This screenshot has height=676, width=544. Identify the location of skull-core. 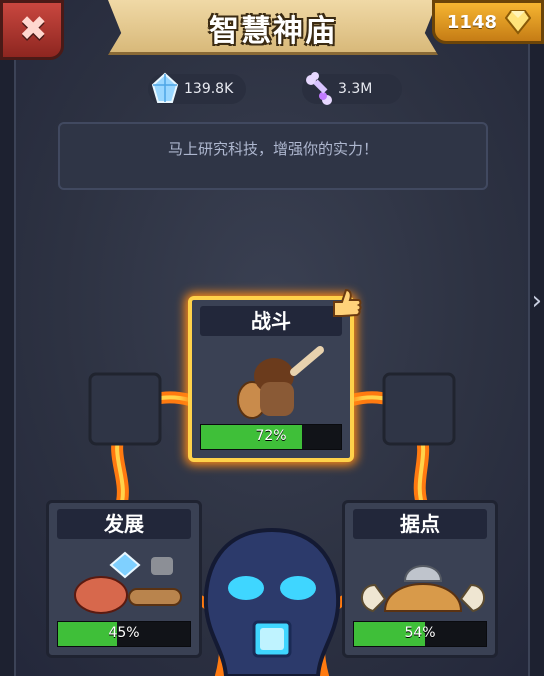
(272, 601).